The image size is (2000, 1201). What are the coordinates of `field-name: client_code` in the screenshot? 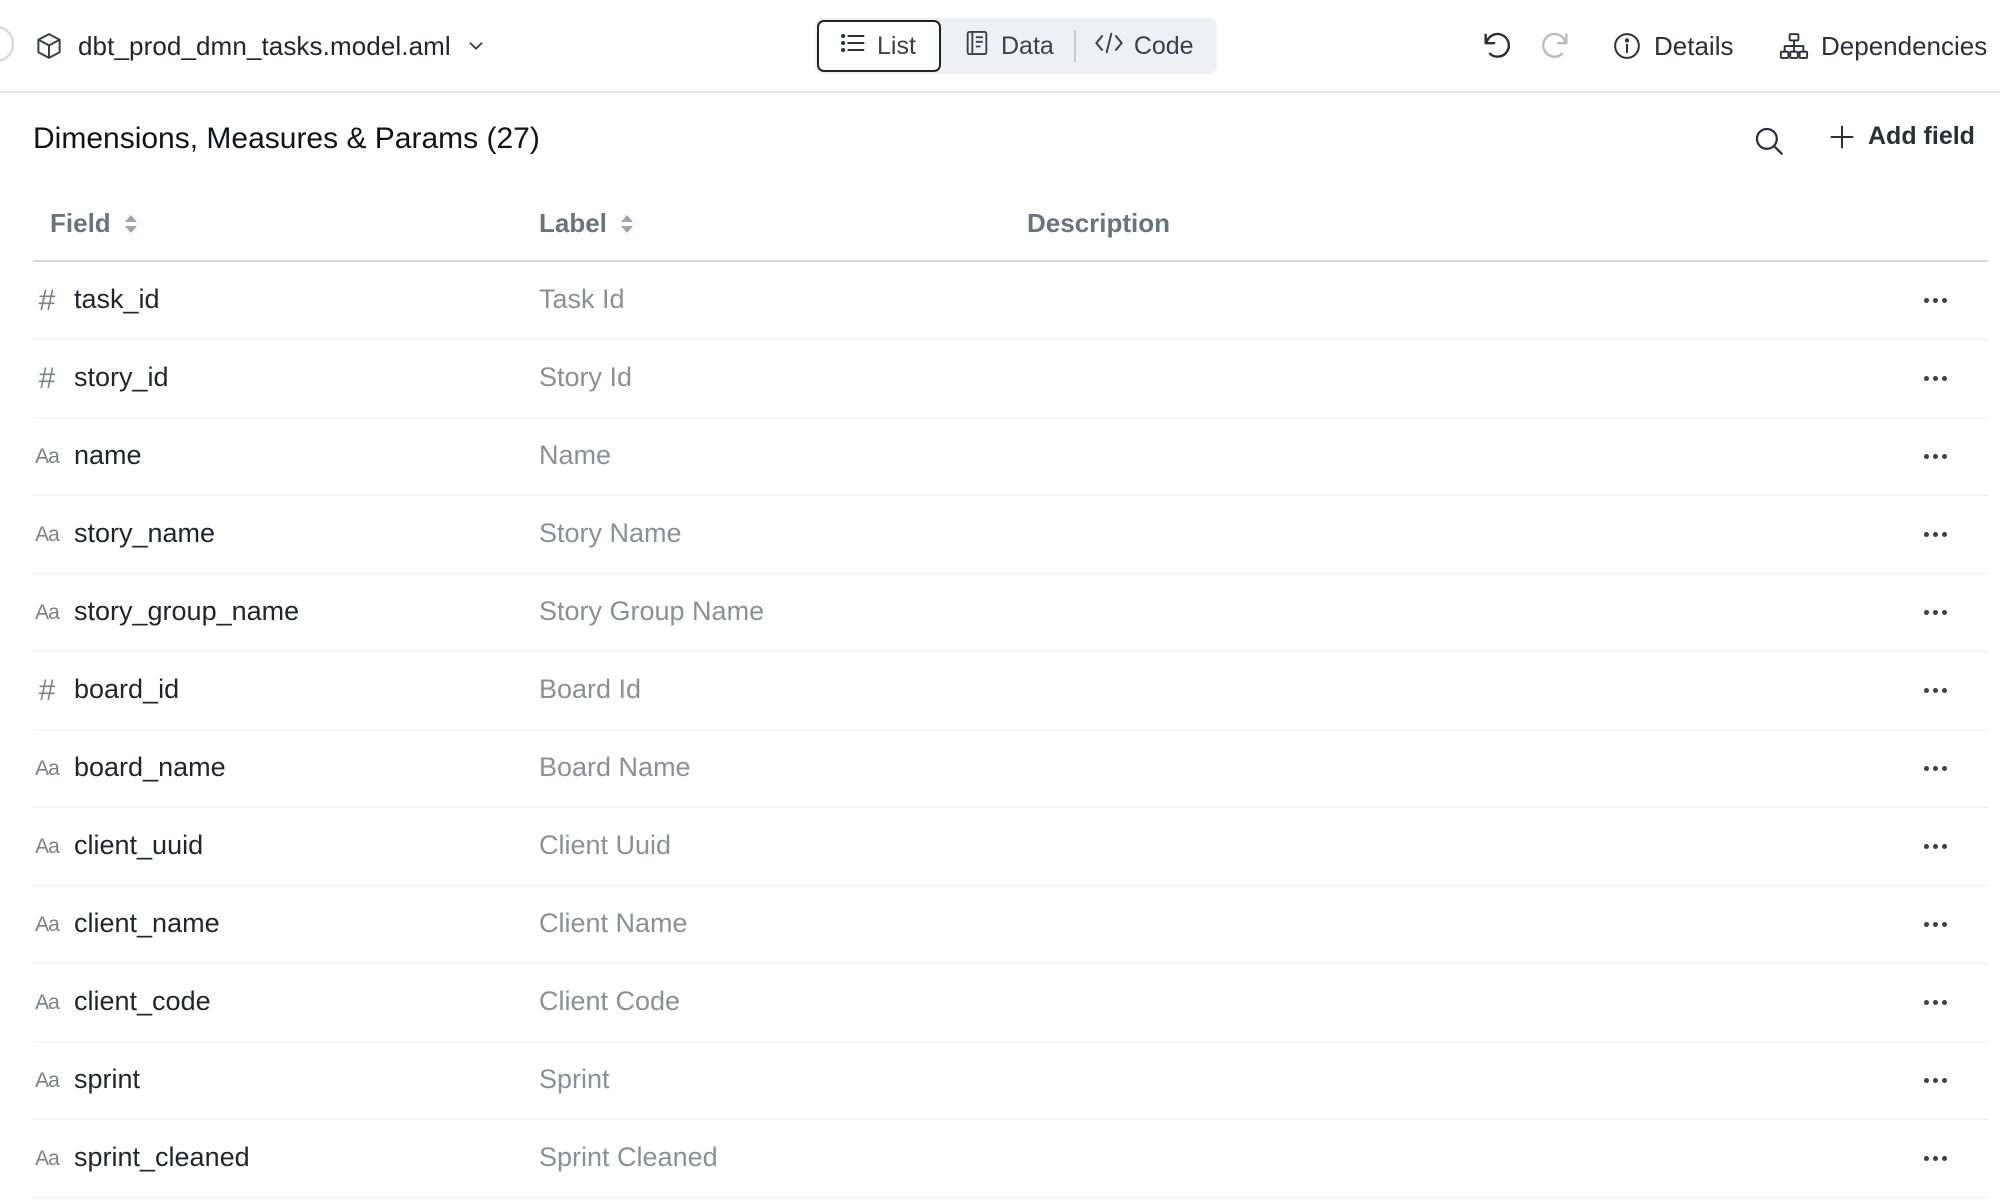 It's located at (142, 1001).